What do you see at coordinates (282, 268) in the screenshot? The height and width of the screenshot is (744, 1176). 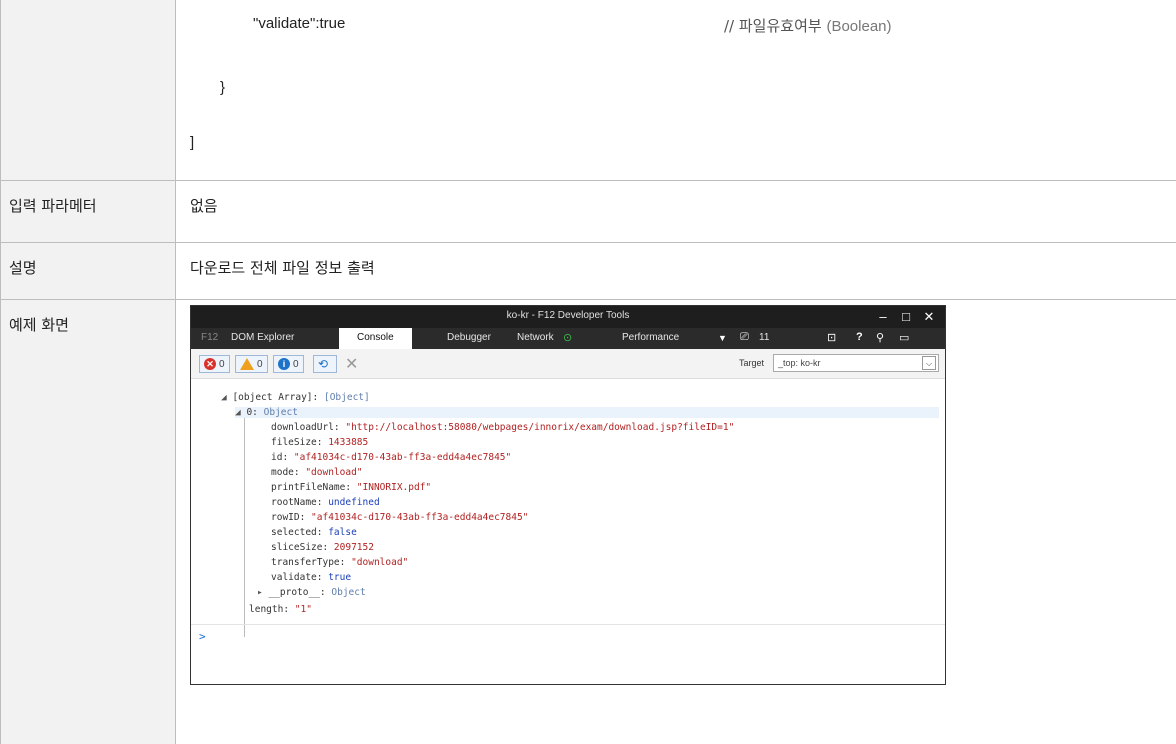 I see `description-value: 다운로드 전체 파일 정보 출력` at bounding box center [282, 268].